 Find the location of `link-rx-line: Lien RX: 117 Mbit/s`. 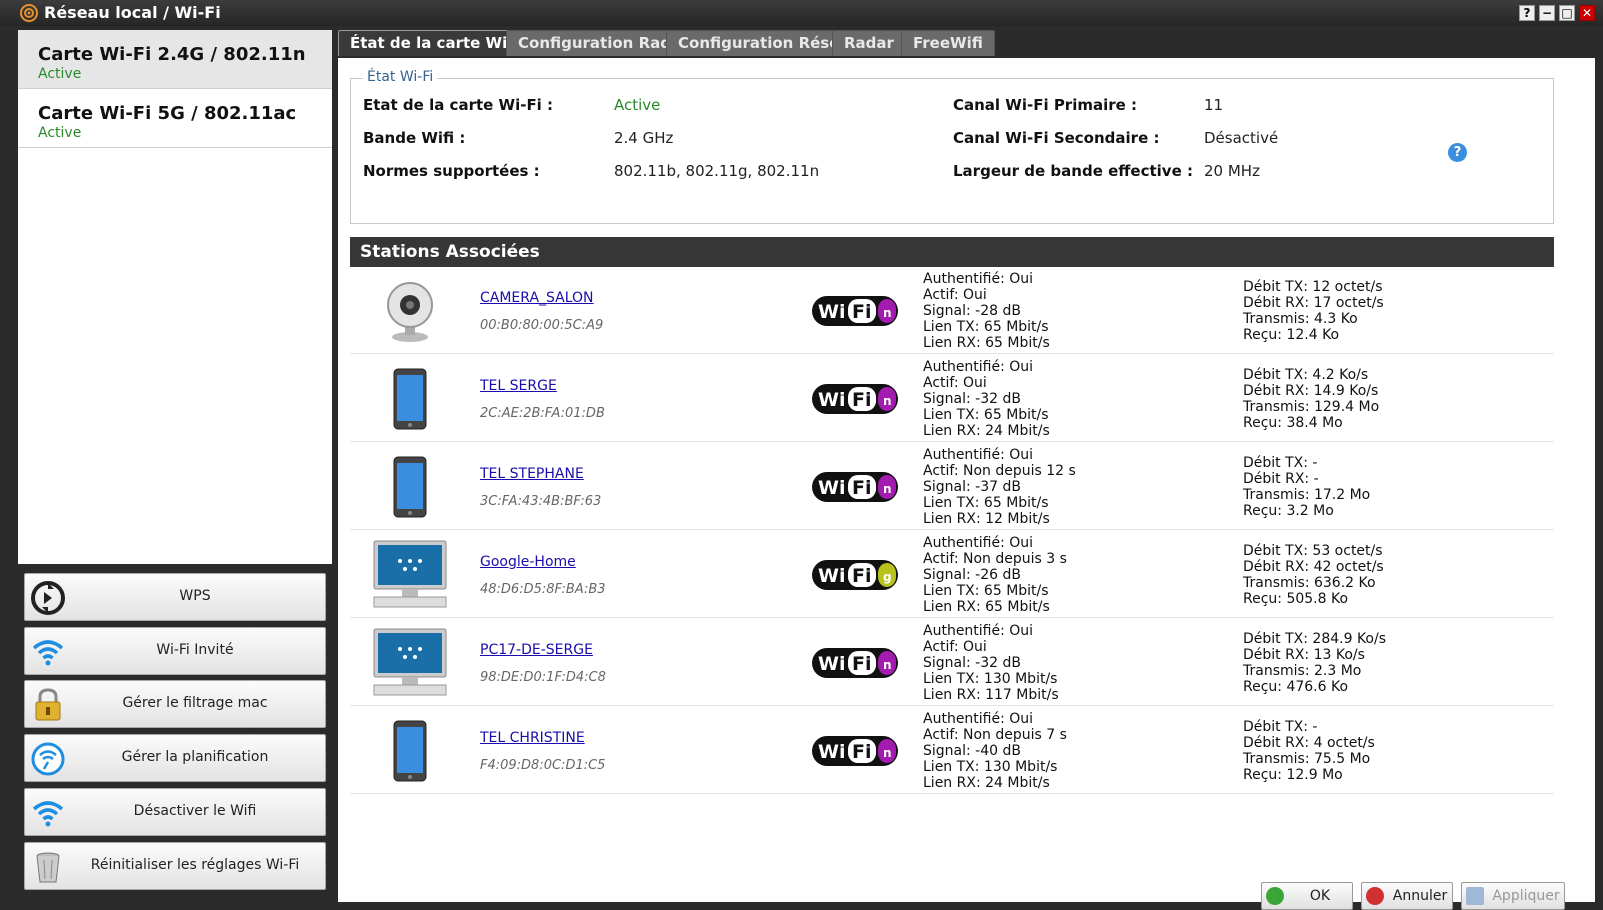

link-rx-line: Lien RX: 117 Mbit/s is located at coordinates (991, 695).